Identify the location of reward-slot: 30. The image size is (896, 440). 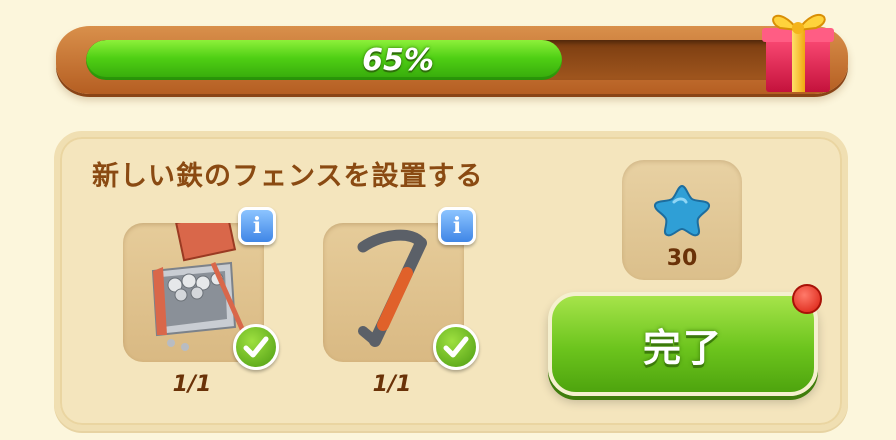
(682, 220).